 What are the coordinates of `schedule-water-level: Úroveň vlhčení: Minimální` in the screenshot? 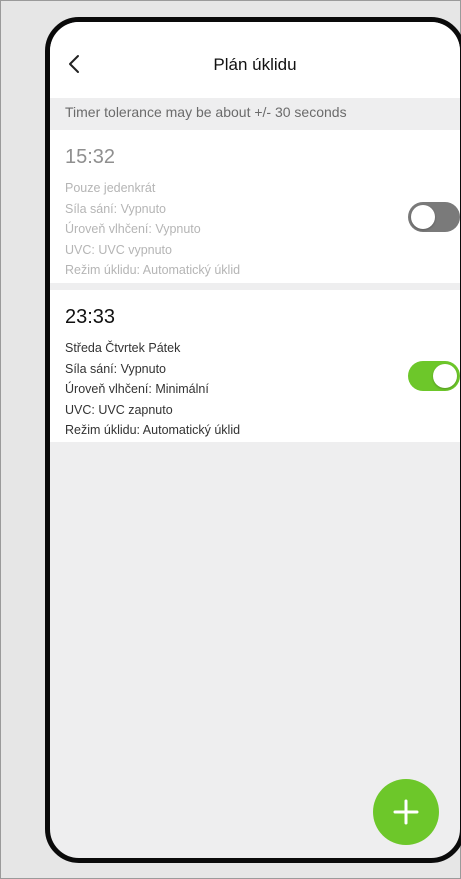 It's located at (137, 389).